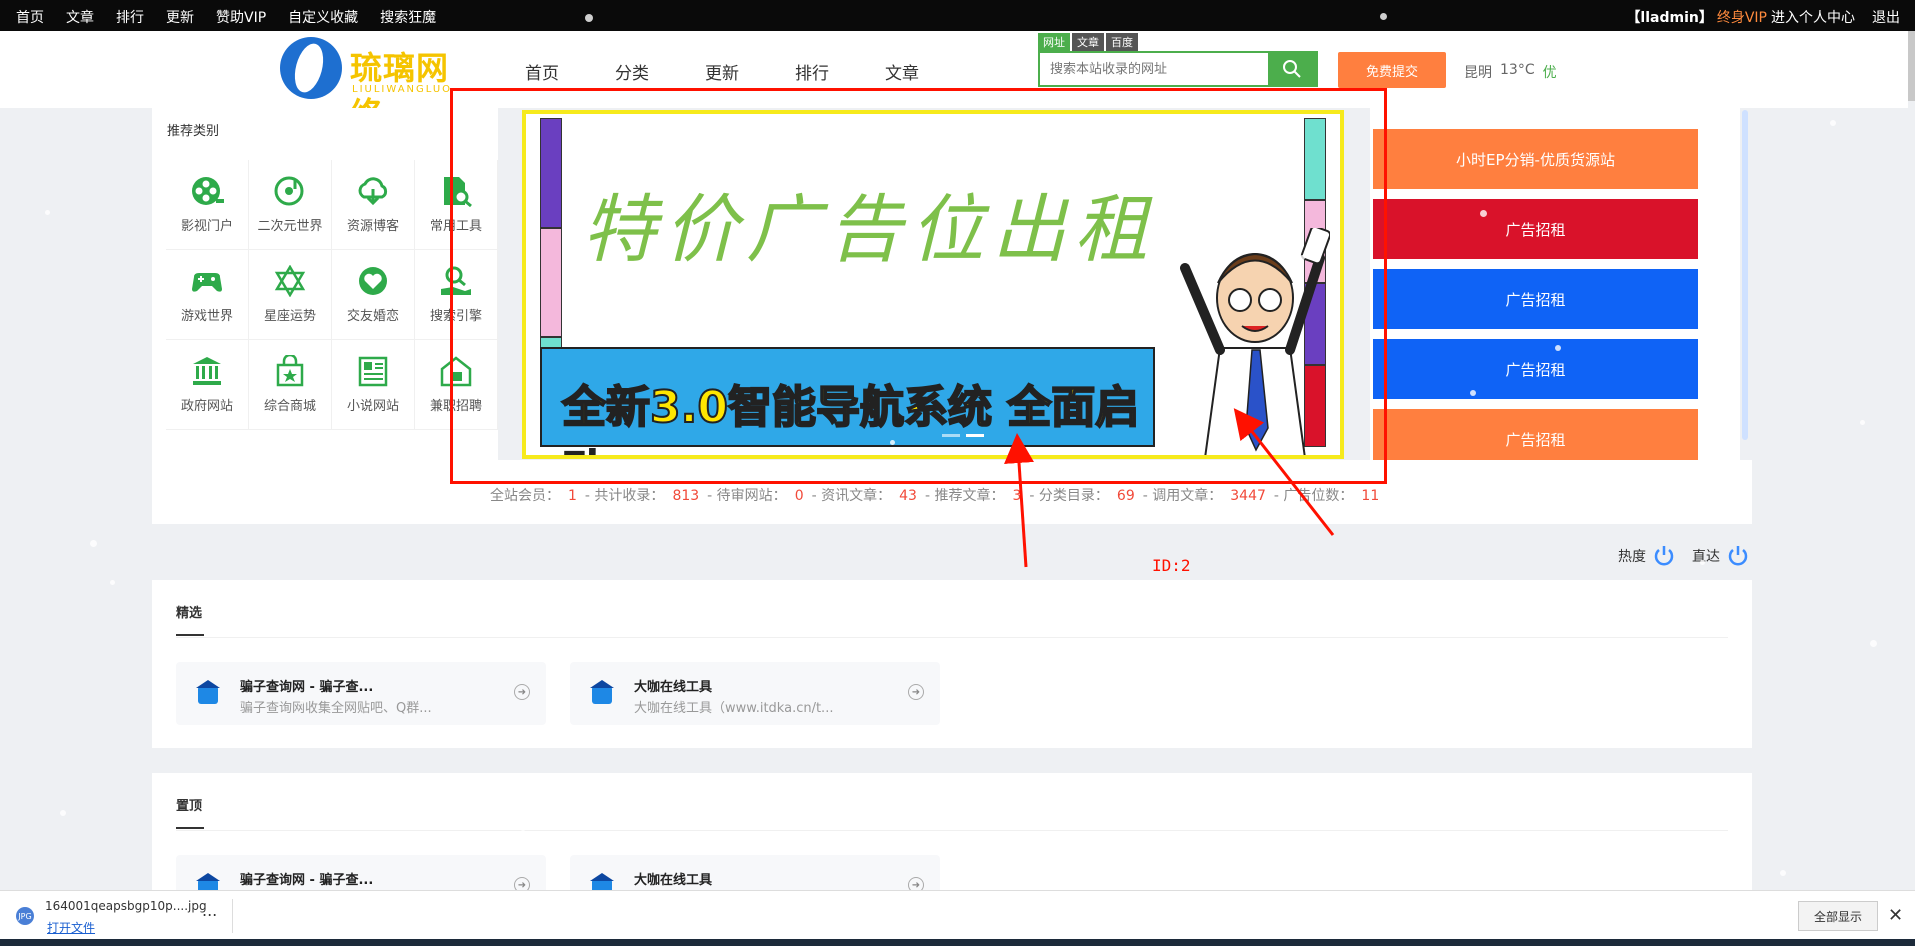 This screenshot has height=946, width=1915. I want to click on nav-updates: 更新, so click(750, 71).